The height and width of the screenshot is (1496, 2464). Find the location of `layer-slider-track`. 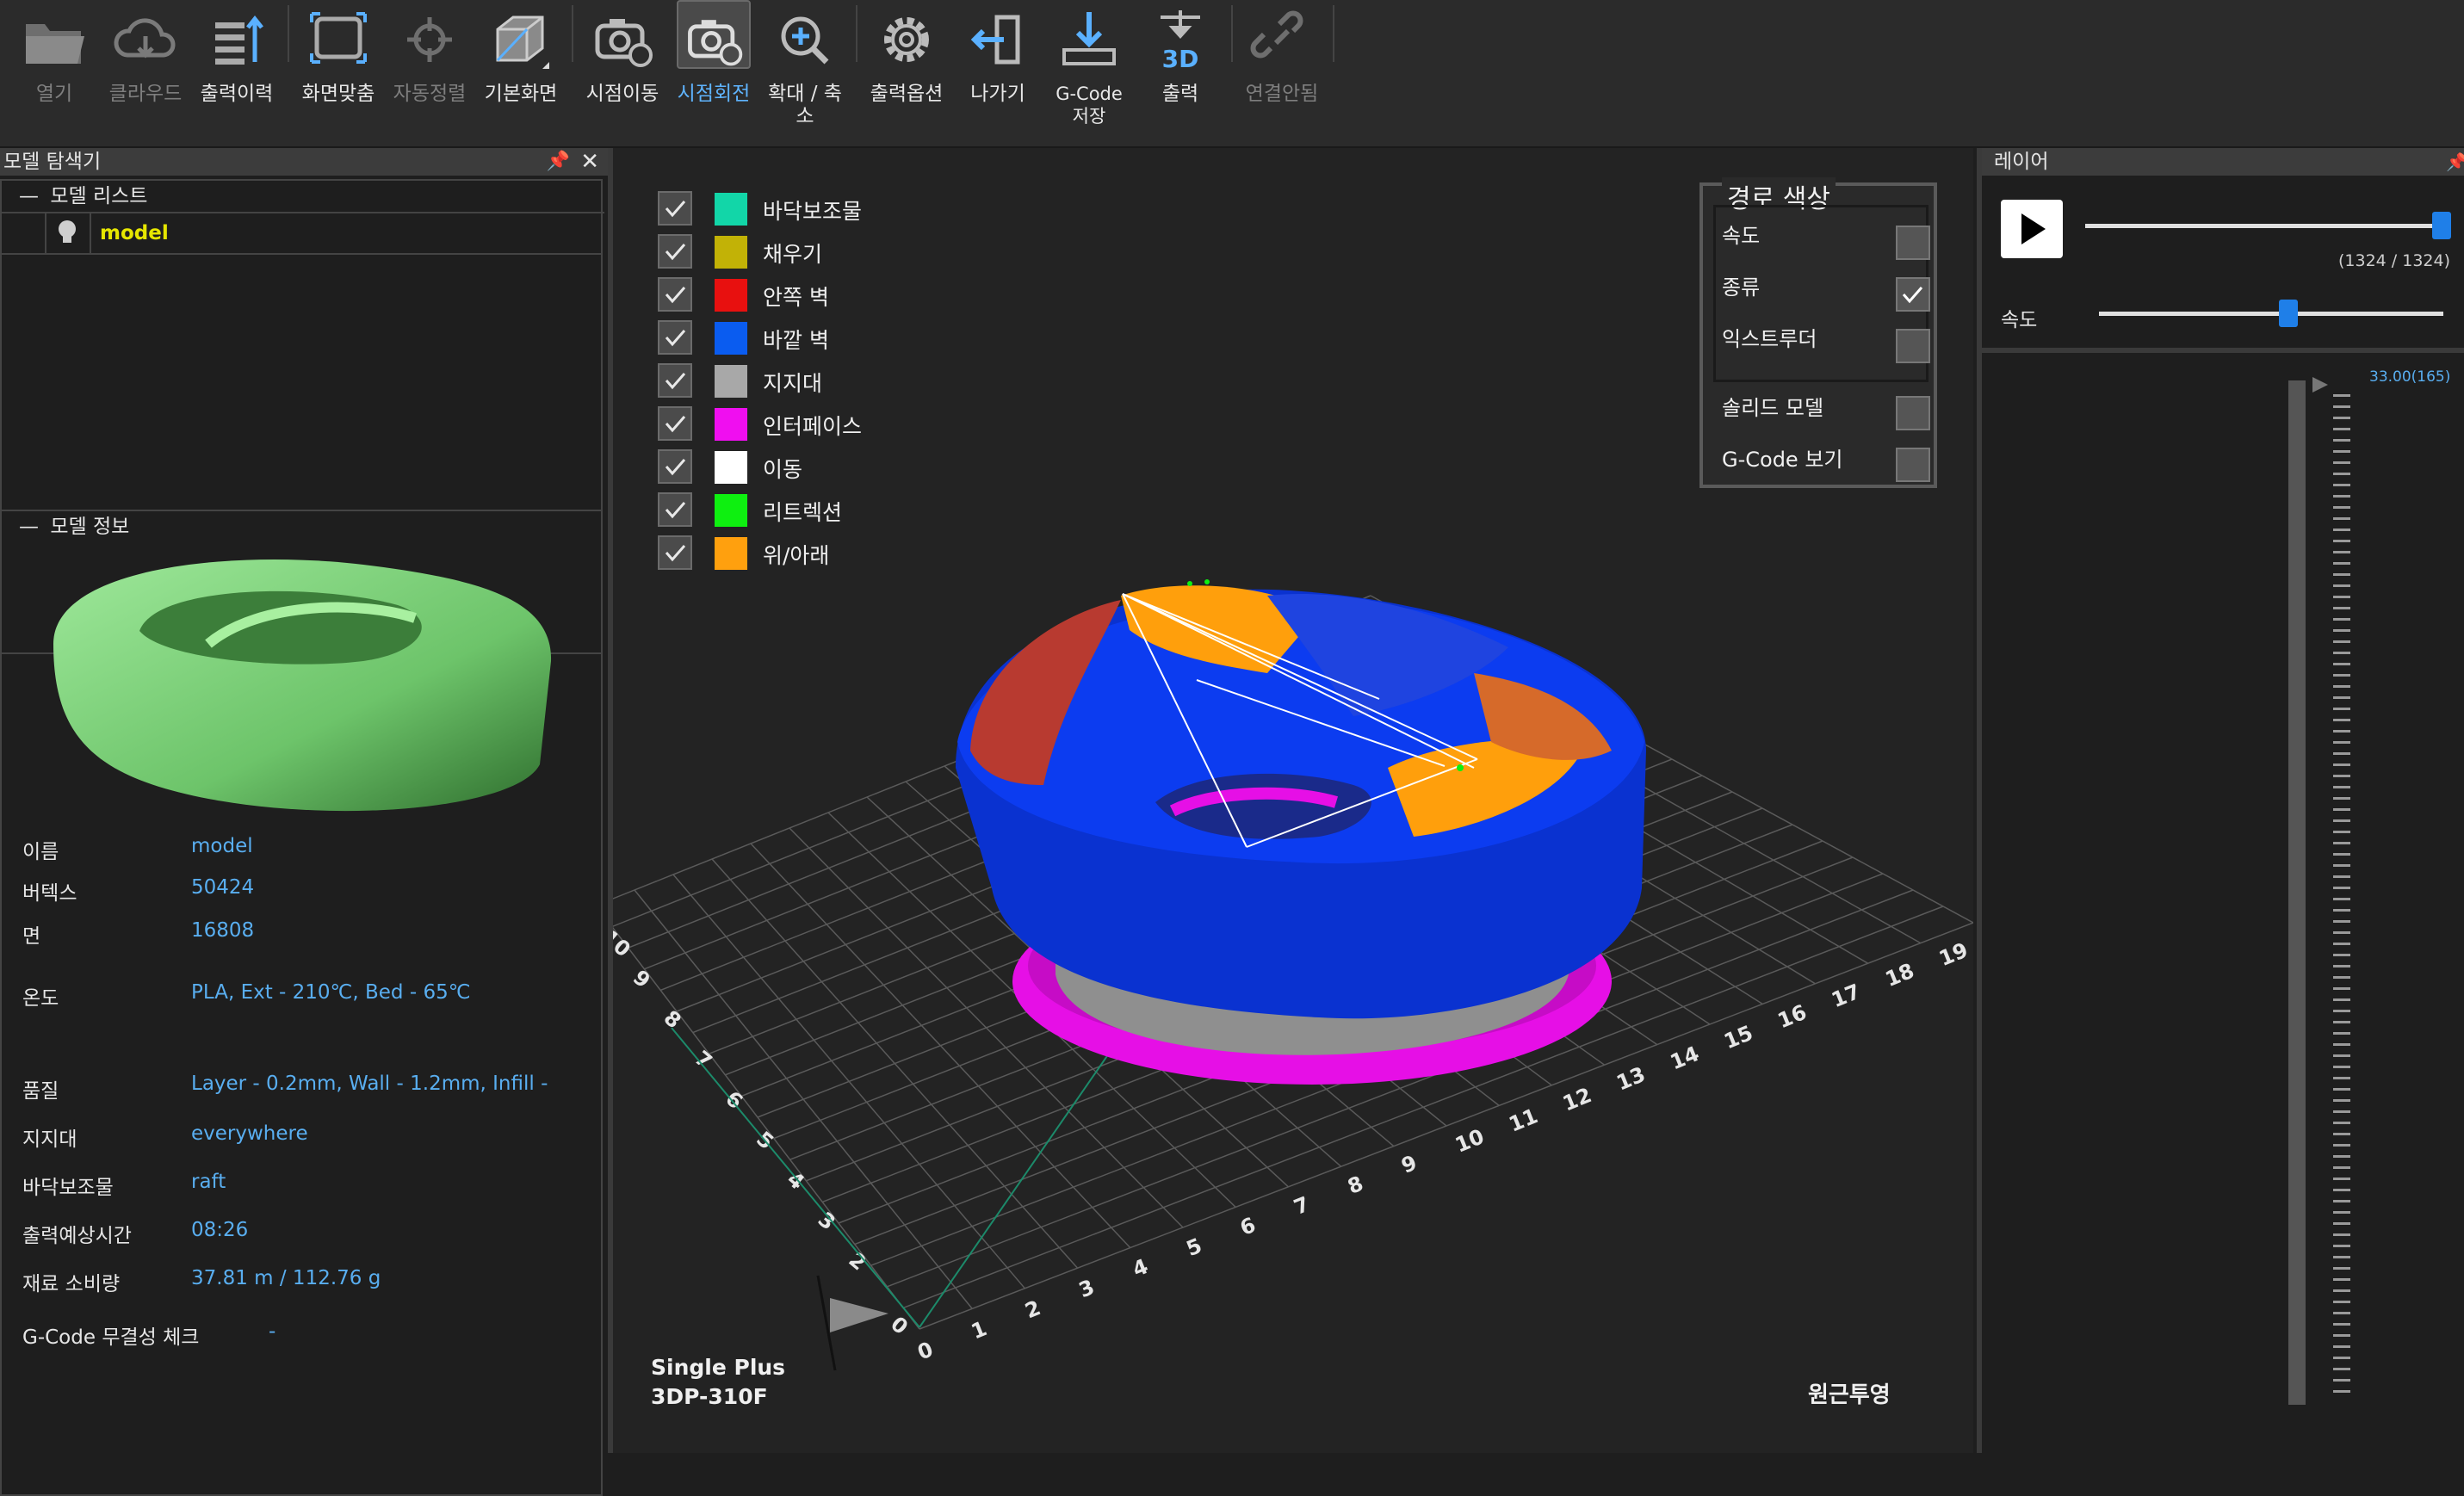

layer-slider-track is located at coordinates (2297, 892).